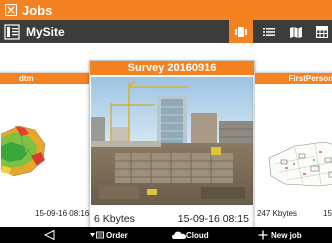 The width and height of the screenshot is (332, 243). I want to click on job-size: 247 Kbytes, so click(277, 213).